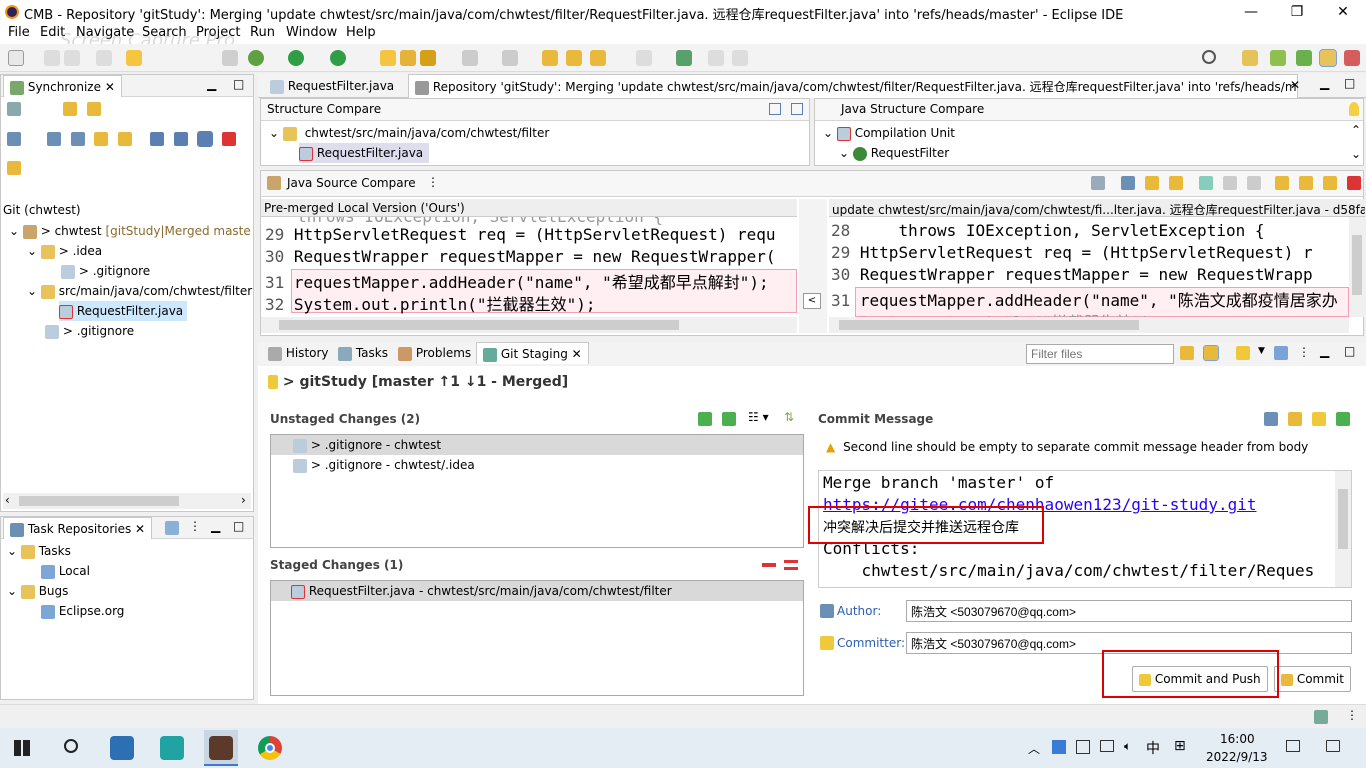 Image resolution: width=1366 pixels, height=768 pixels. Describe the element at coordinates (1282, 183) in the screenshot. I see `copy-right-icon` at that location.